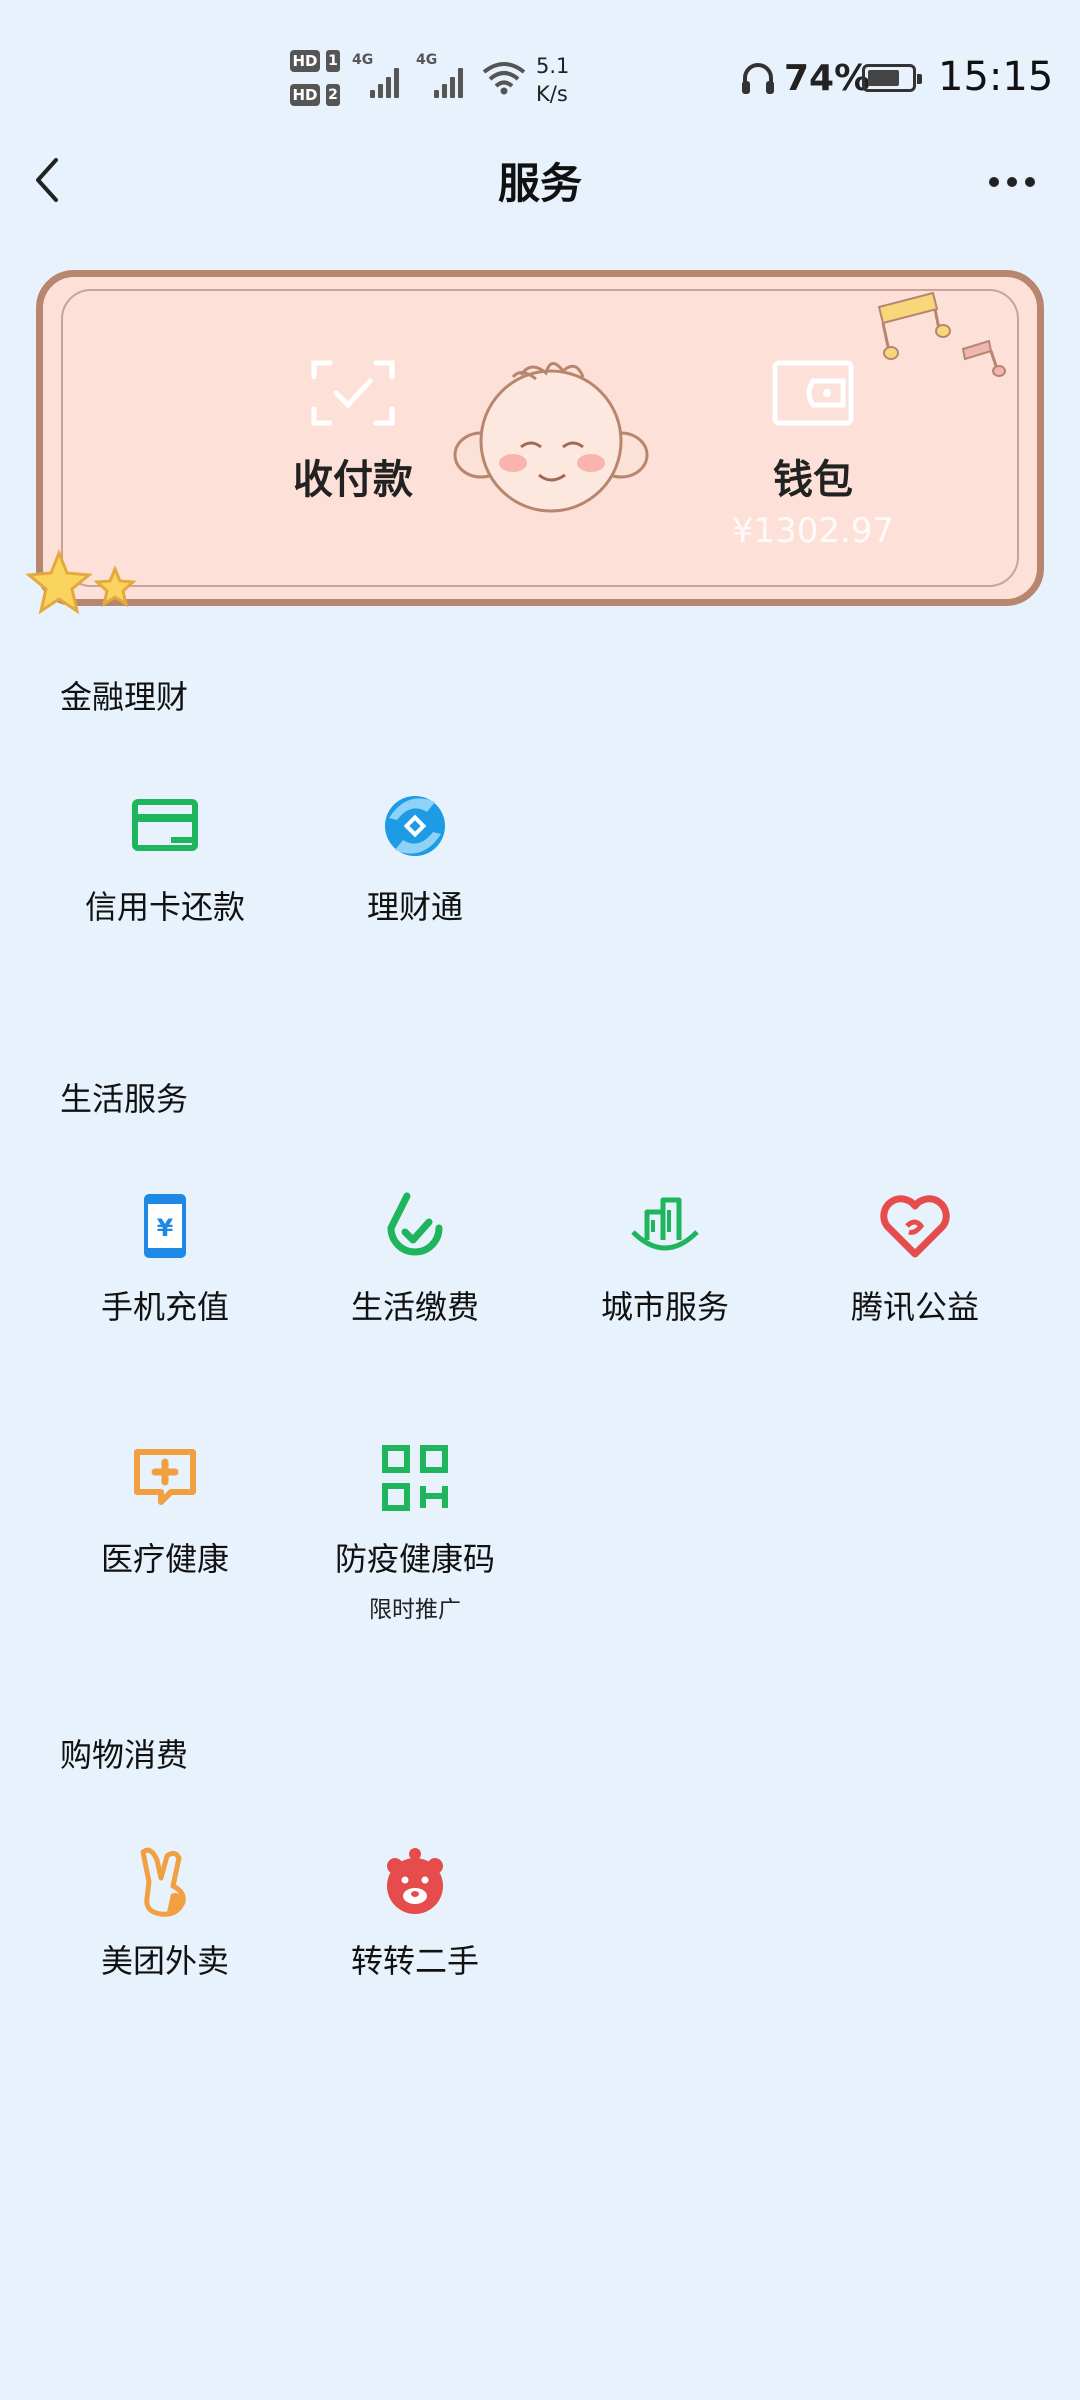  Describe the element at coordinates (415, 1224) in the screenshot. I see `utility-payment-icon` at that location.